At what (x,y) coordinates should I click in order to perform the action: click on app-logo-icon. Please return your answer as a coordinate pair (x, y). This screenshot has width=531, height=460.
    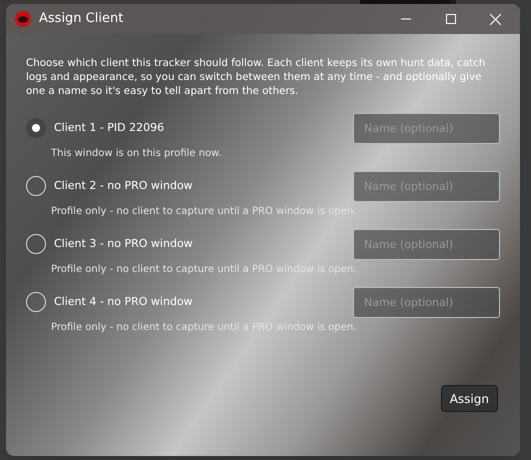
    Looking at the image, I should click on (23, 19).